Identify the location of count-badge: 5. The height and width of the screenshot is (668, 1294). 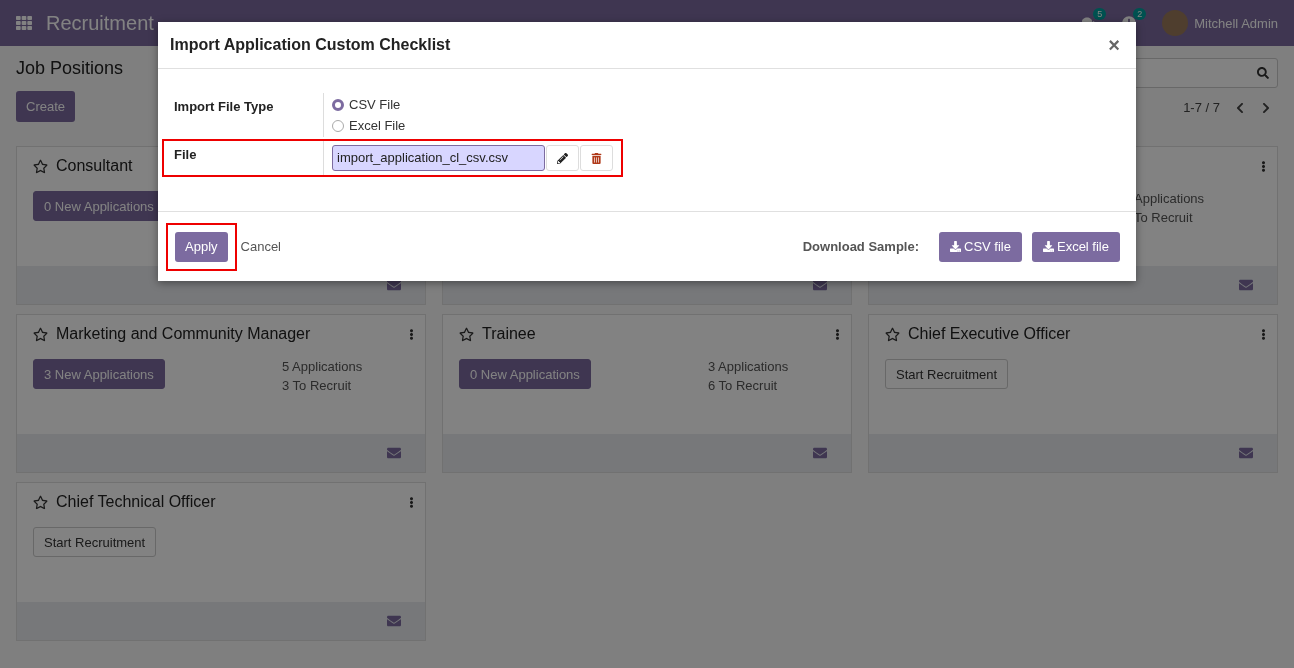
(1100, 14).